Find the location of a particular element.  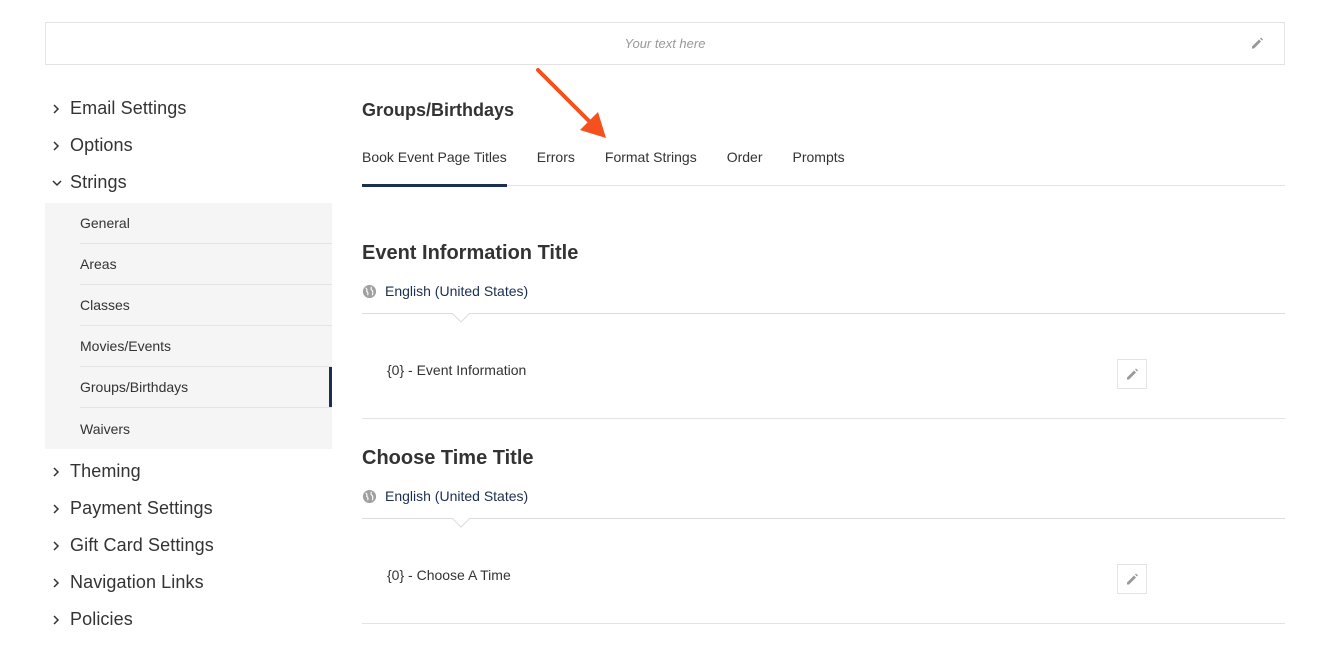

string-value: {0} - Event Information is located at coordinates (457, 370).